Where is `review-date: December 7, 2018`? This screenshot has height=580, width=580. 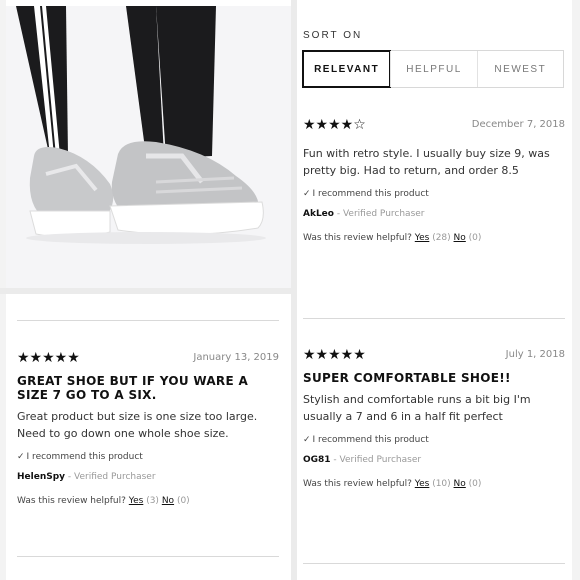 review-date: December 7, 2018 is located at coordinates (518, 124).